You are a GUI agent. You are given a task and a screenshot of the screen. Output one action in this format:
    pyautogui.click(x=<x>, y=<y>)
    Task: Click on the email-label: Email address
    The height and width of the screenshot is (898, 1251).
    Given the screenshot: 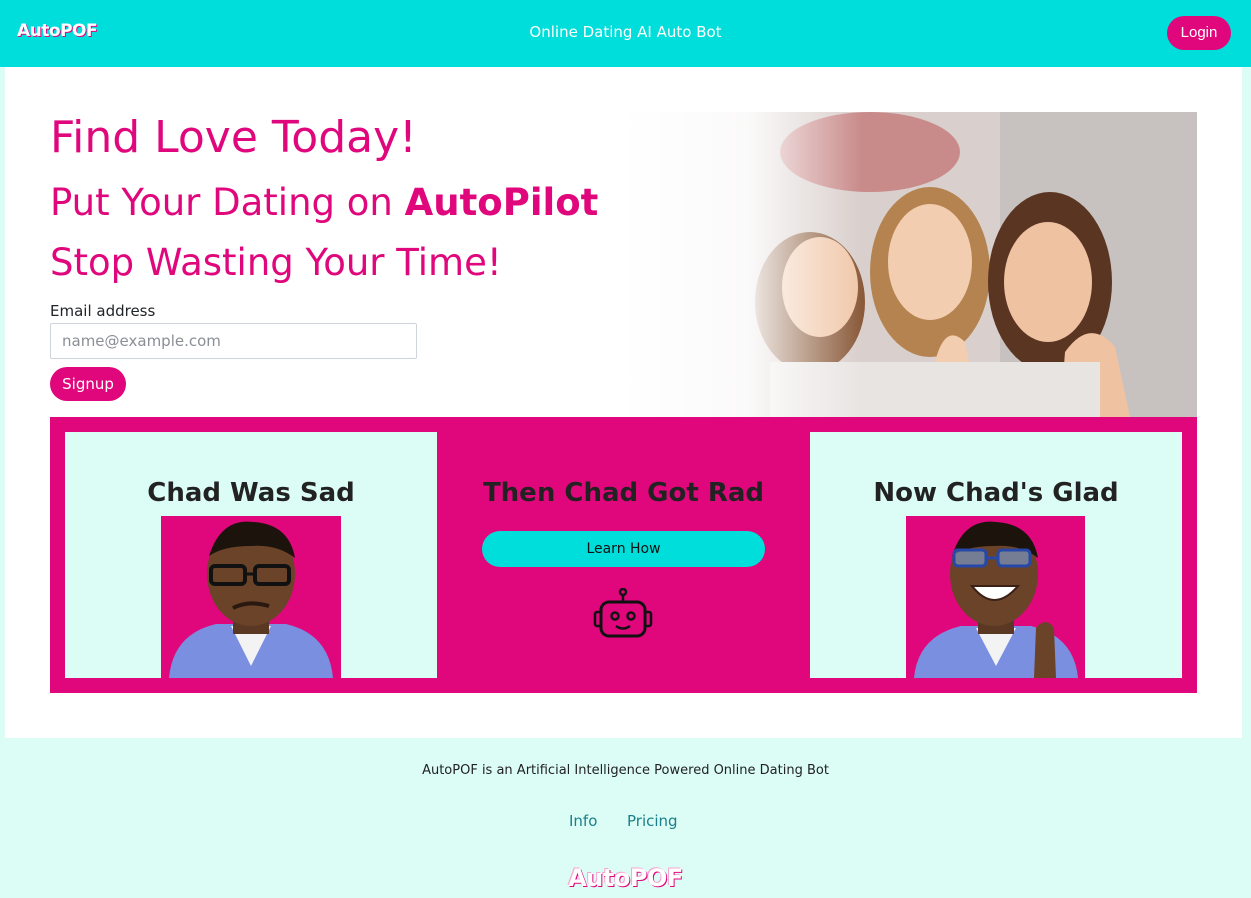 What is the action you would take?
    pyautogui.click(x=103, y=311)
    